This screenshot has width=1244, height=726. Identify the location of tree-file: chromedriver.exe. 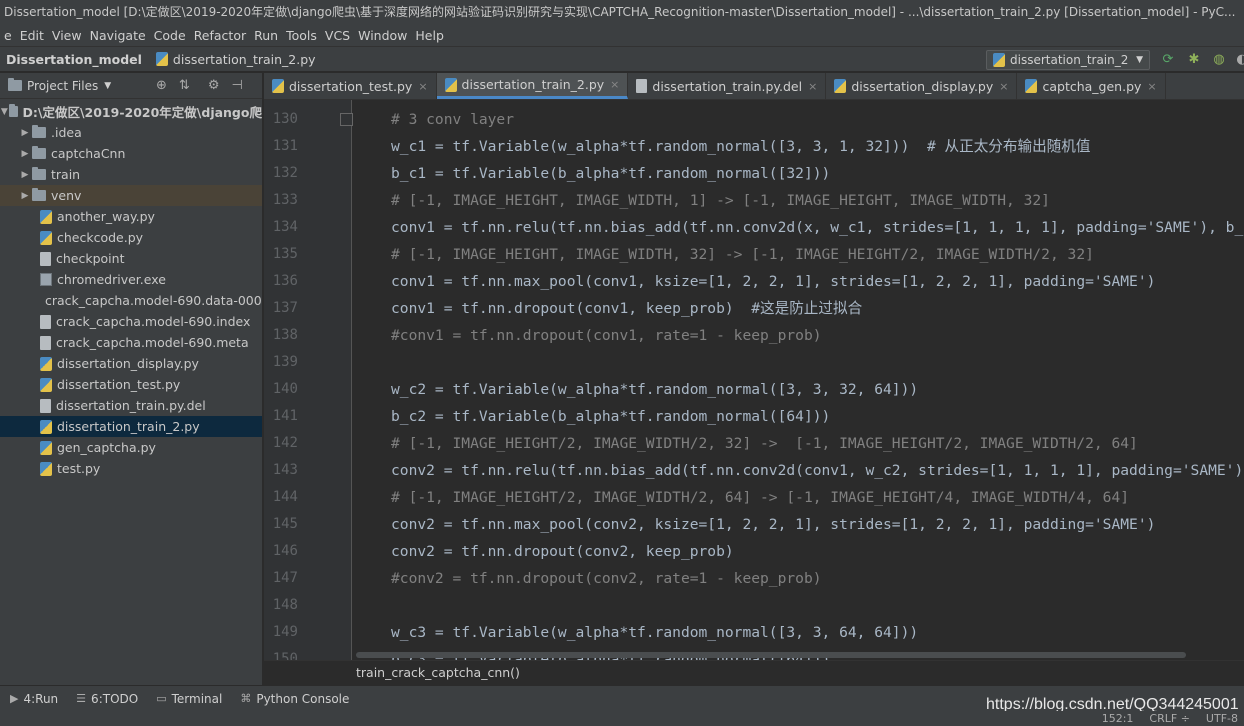
(131, 279).